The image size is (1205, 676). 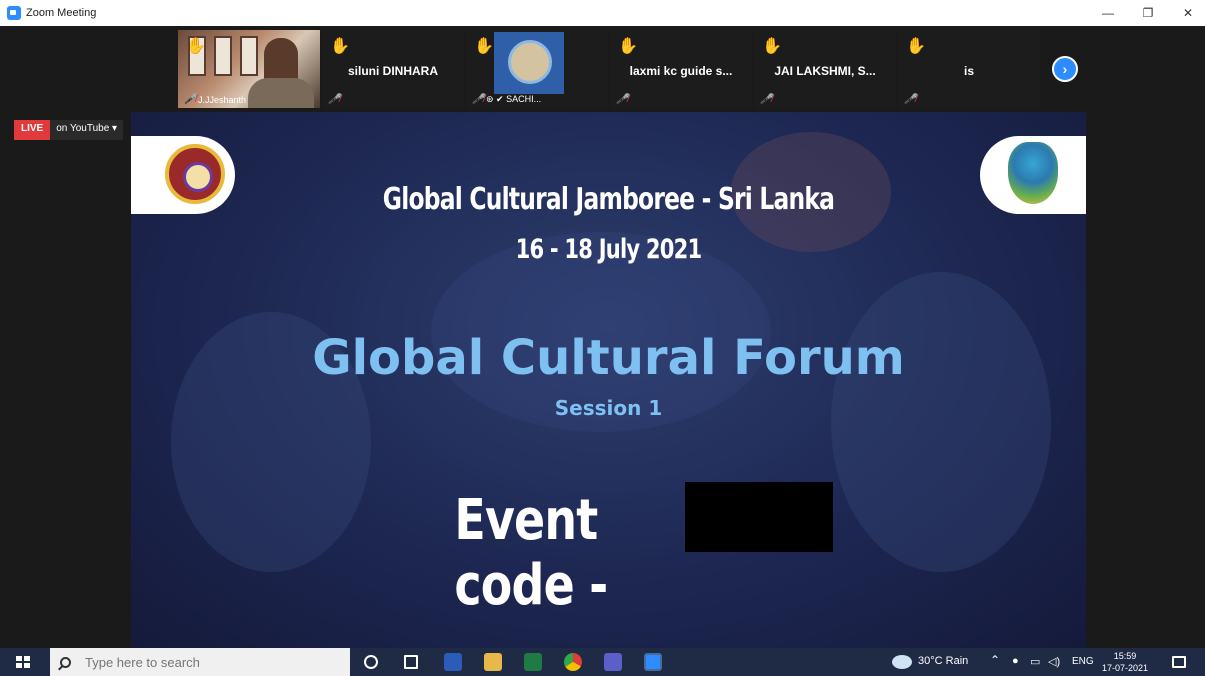 What do you see at coordinates (23, 662) in the screenshot?
I see `windows-start-icon` at bounding box center [23, 662].